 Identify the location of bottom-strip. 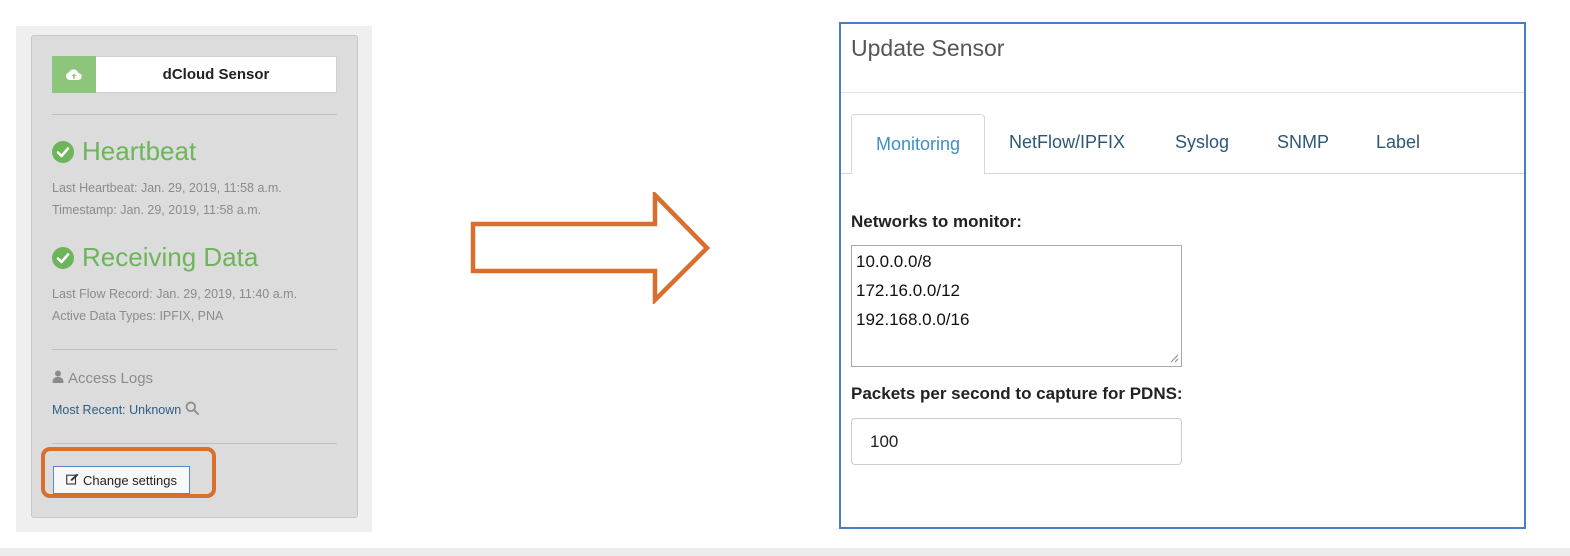
(785, 552).